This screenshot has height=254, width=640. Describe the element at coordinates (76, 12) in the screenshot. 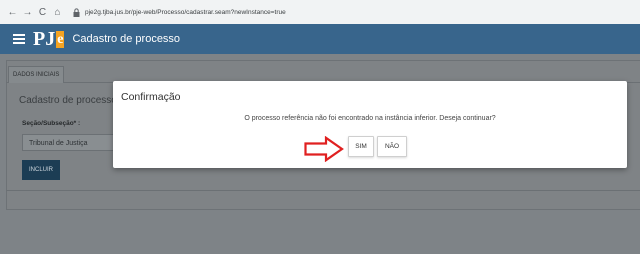

I see `lock-icon` at that location.